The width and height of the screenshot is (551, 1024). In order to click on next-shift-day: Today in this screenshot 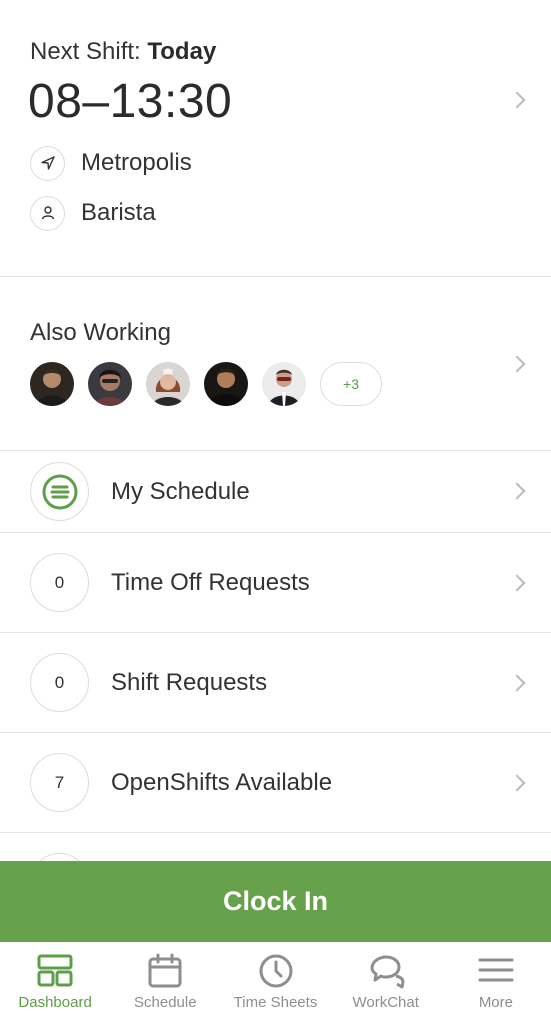, I will do `click(182, 51)`.